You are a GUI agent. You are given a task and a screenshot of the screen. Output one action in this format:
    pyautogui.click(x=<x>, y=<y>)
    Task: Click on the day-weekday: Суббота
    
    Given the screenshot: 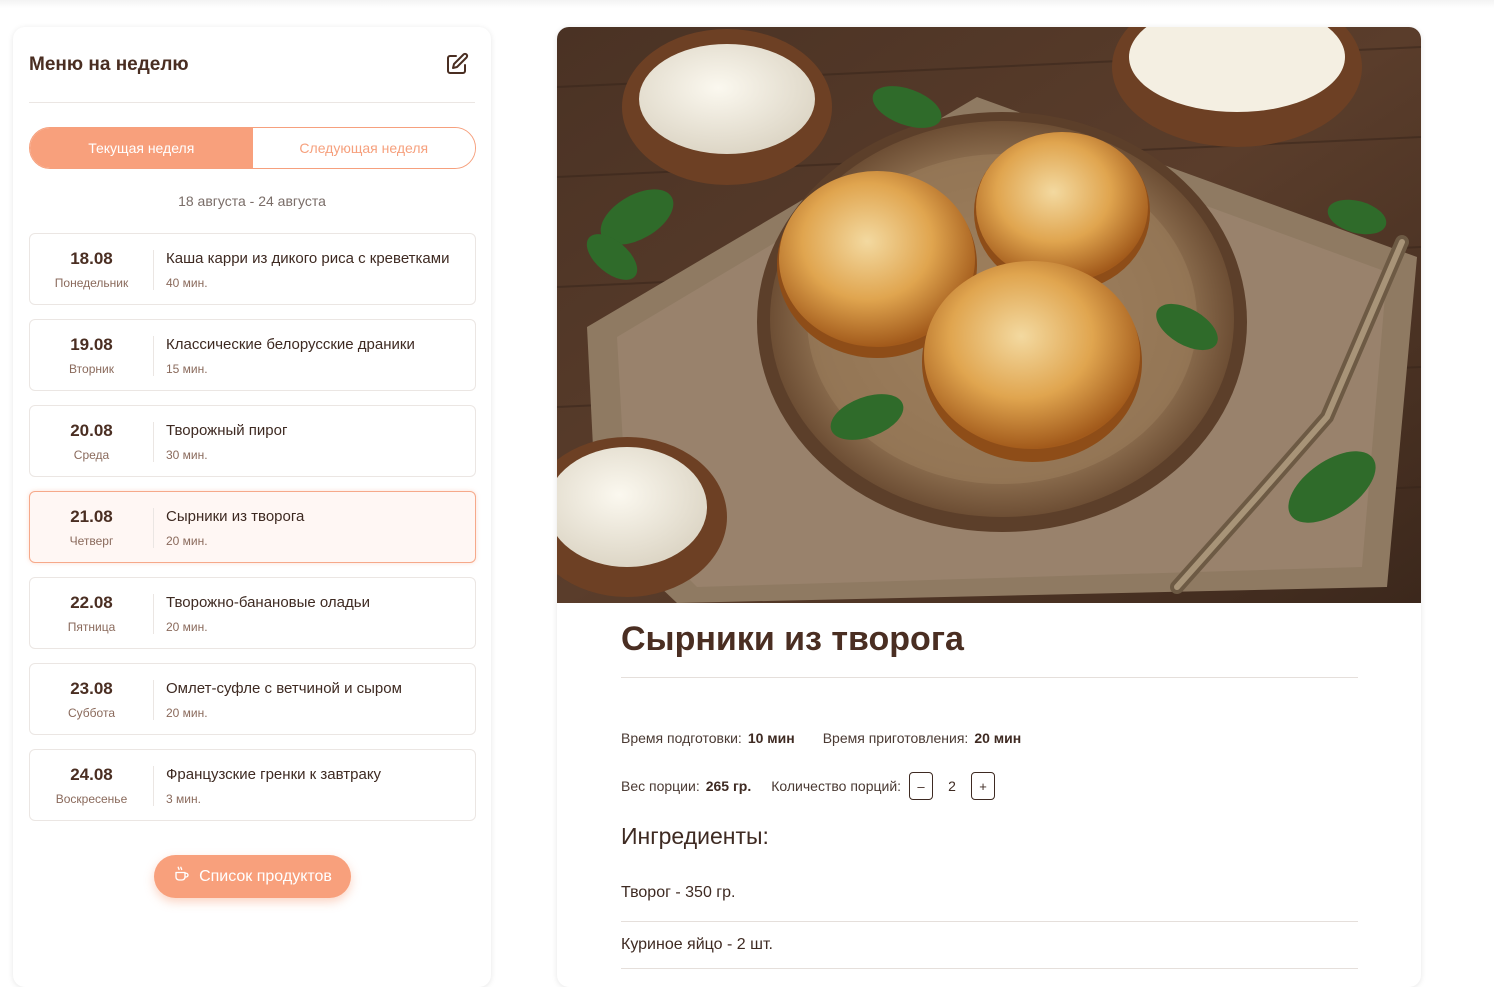 What is the action you would take?
    pyautogui.click(x=91, y=713)
    